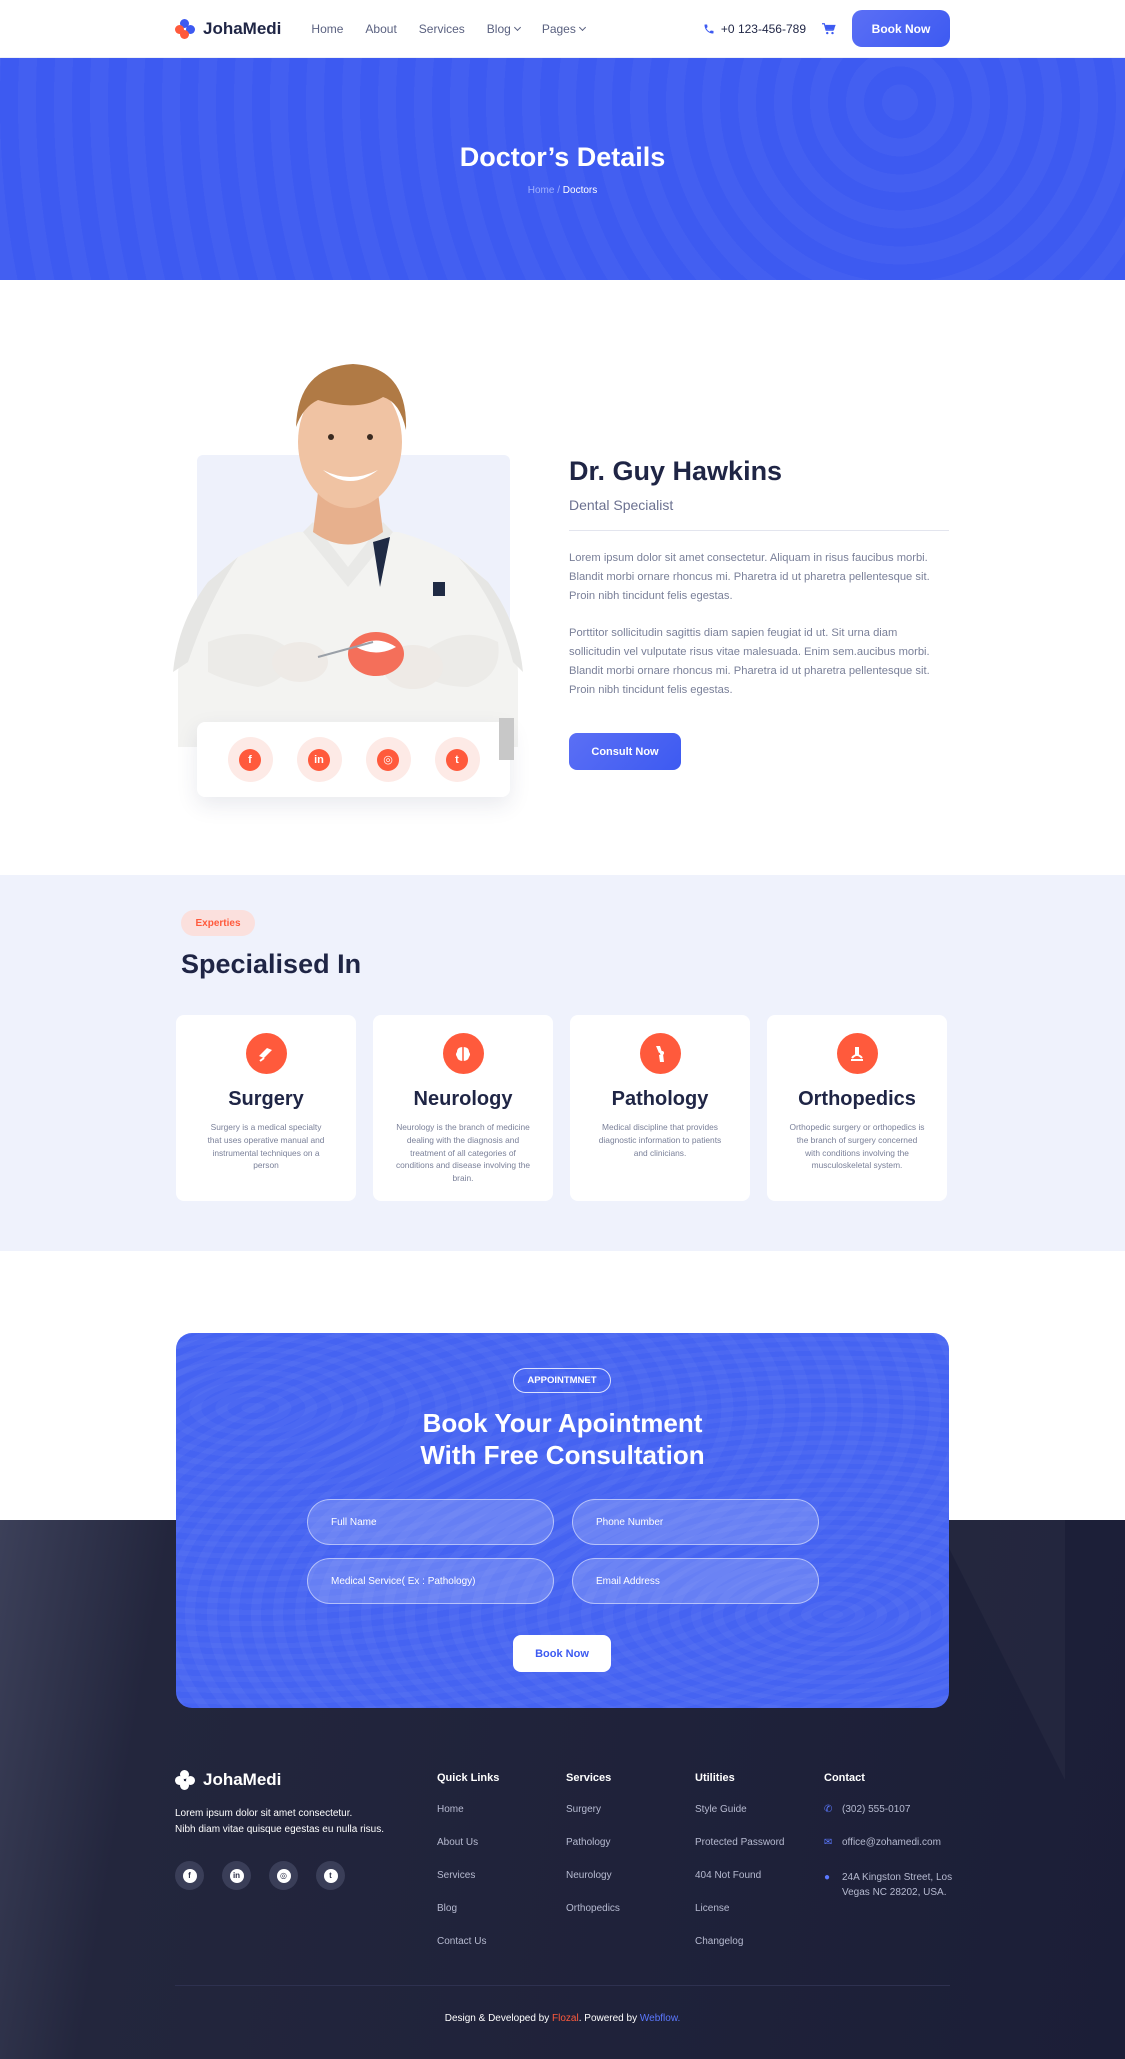 The image size is (1125, 2059). Describe the element at coordinates (468, 1820) in the screenshot. I see `footer-link: Home` at that location.